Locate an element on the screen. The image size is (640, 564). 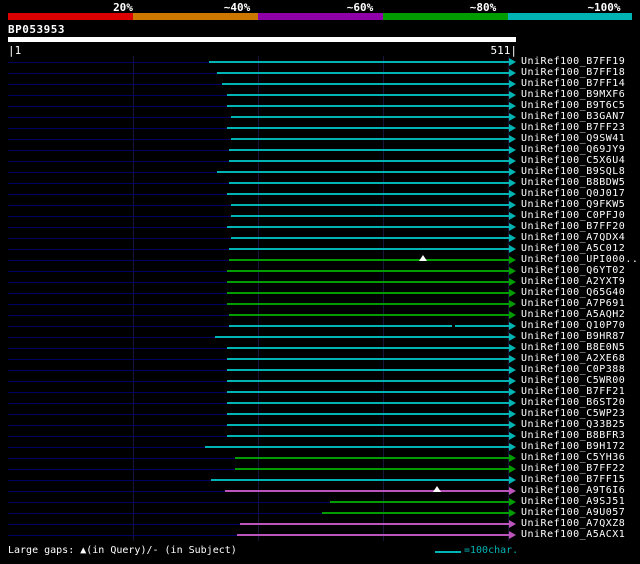
alignment-label: UniRef100_C0PFJ0 is located at coordinates (573, 215).